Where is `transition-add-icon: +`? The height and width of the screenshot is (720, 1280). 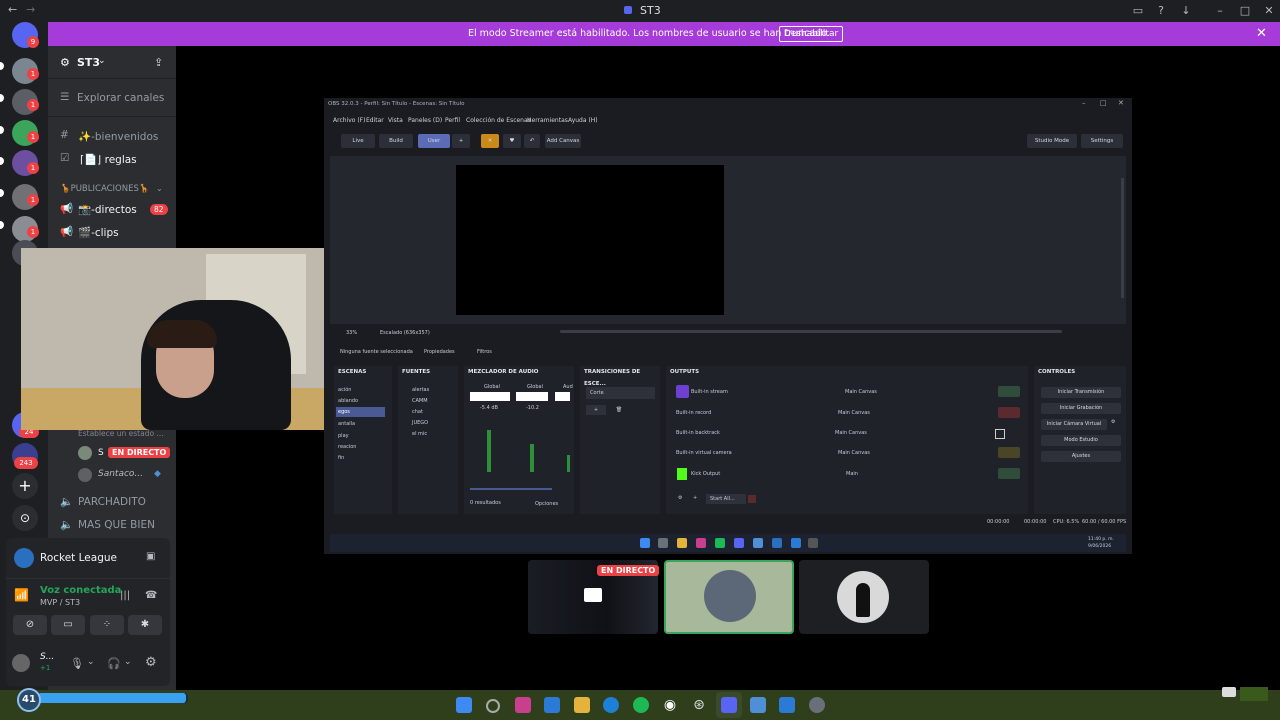 transition-add-icon: + is located at coordinates (596, 410).